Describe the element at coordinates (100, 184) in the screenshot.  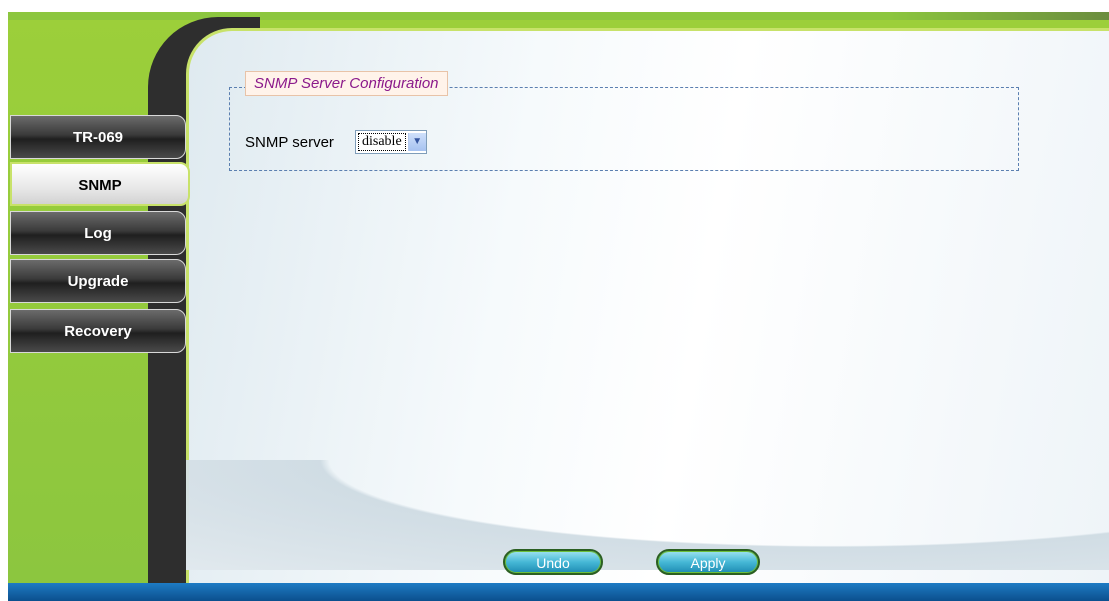
I see `tab-snmp: SNMP` at that location.